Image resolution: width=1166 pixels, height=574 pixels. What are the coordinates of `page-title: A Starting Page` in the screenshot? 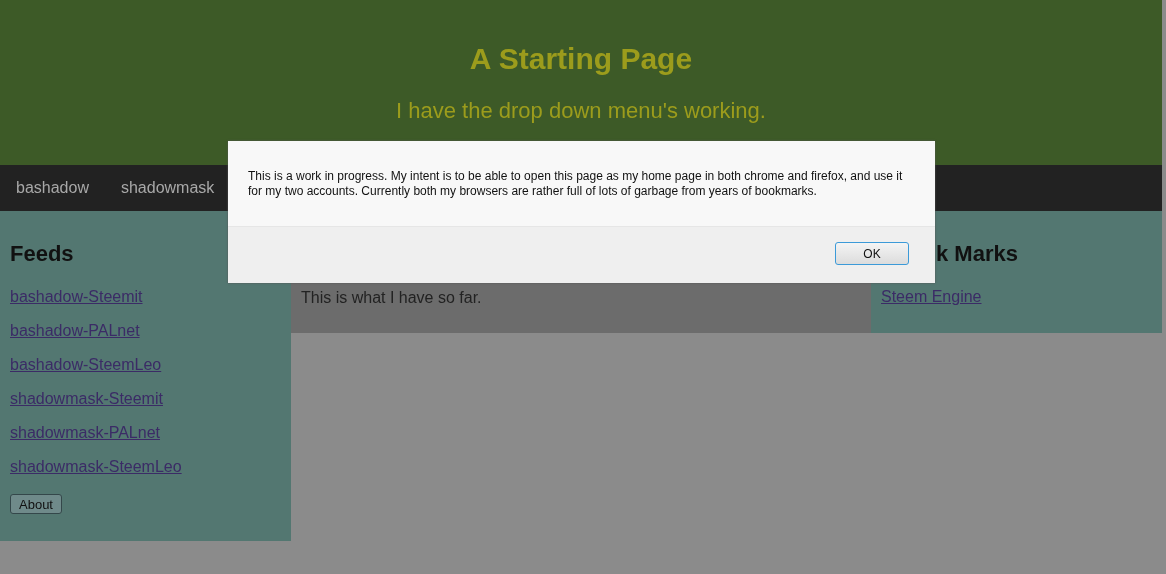 It's located at (581, 59).